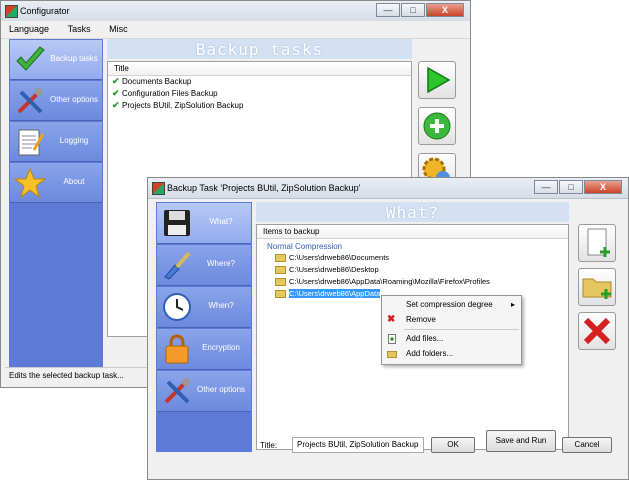 The image size is (629, 480). Describe the element at coordinates (74, 58) in the screenshot. I see `sidebar-item-label: Backup tasks` at that location.